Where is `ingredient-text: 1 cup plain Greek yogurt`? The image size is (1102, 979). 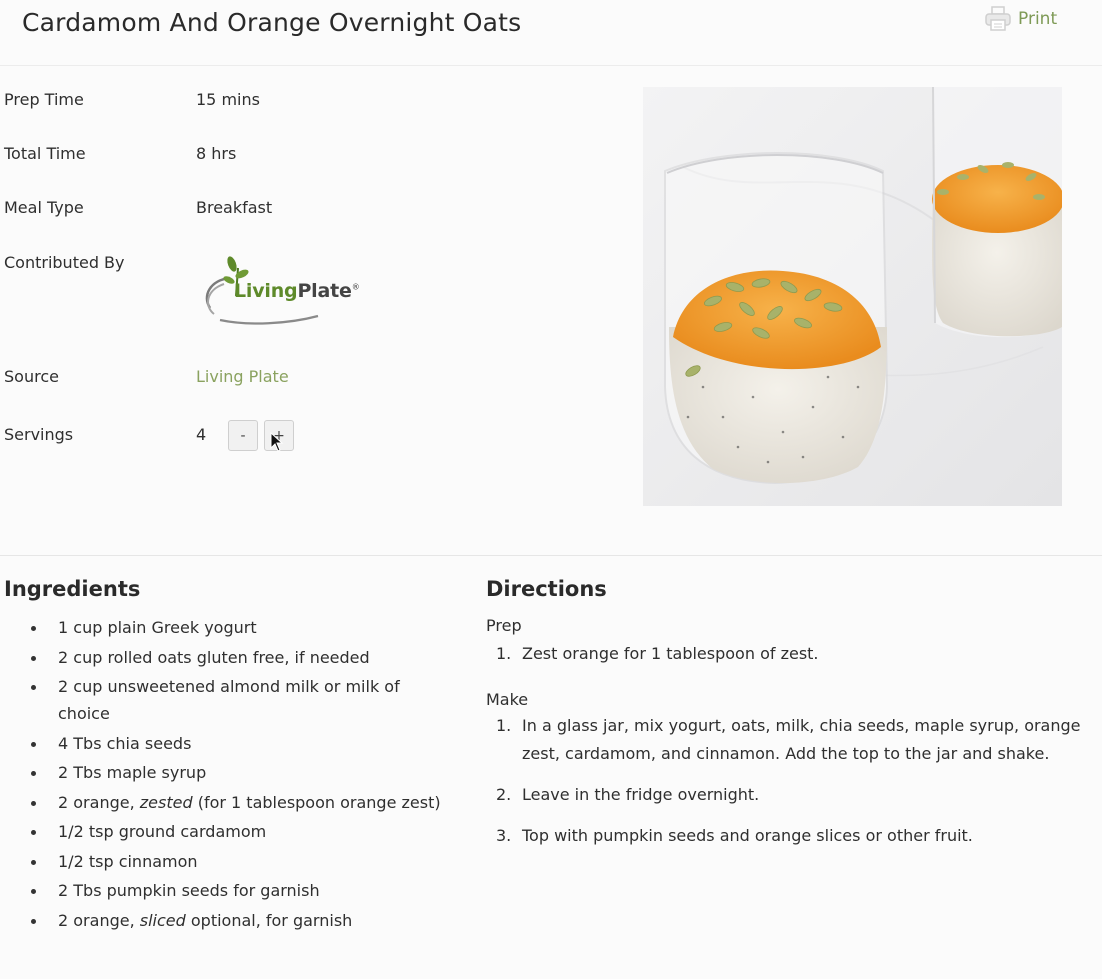 ingredient-text: 1 cup plain Greek yogurt is located at coordinates (157, 627).